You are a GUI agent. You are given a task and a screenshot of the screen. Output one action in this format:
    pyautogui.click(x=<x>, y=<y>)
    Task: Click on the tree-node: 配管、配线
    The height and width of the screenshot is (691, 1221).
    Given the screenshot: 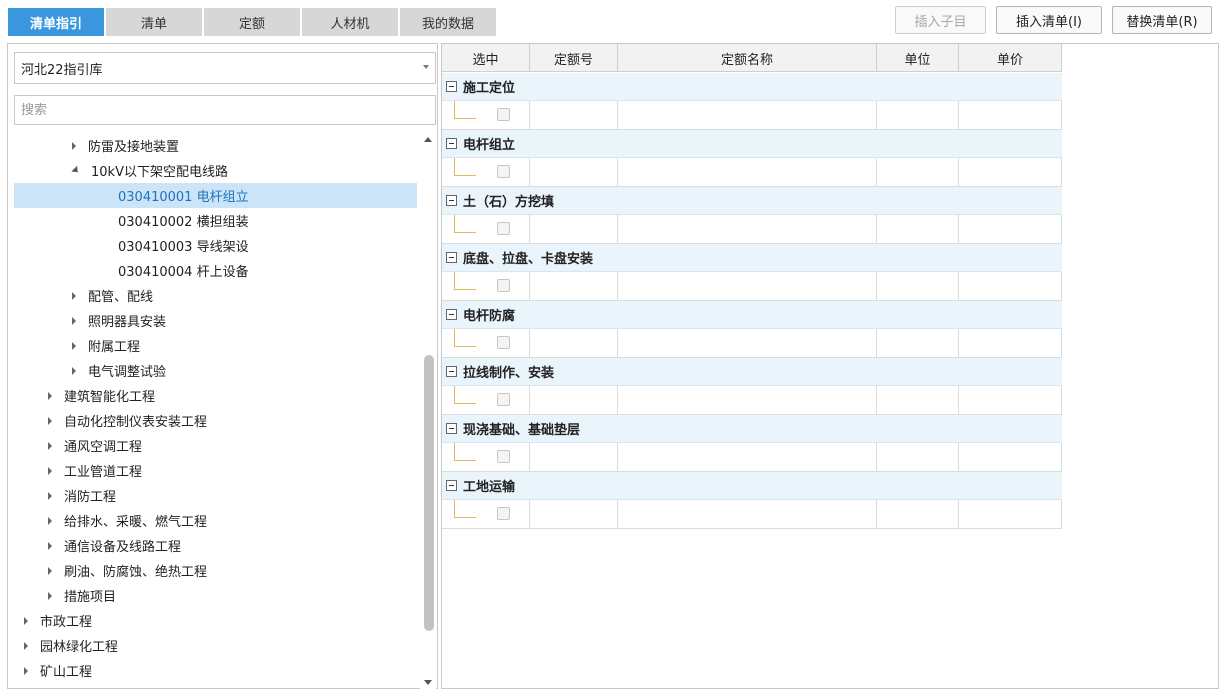 What is the action you would take?
    pyautogui.click(x=215, y=295)
    